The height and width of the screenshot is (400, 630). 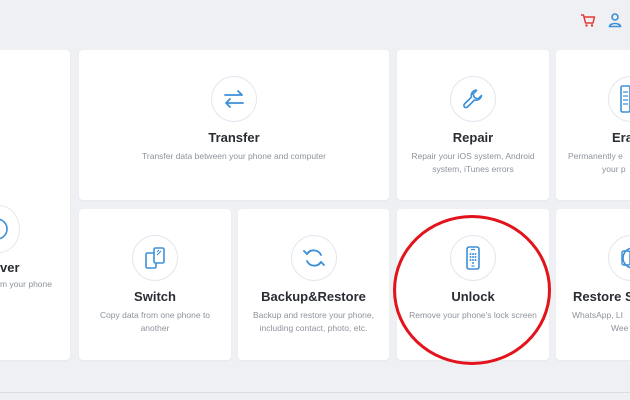 I want to click on recover-icon, so click(x=10, y=229).